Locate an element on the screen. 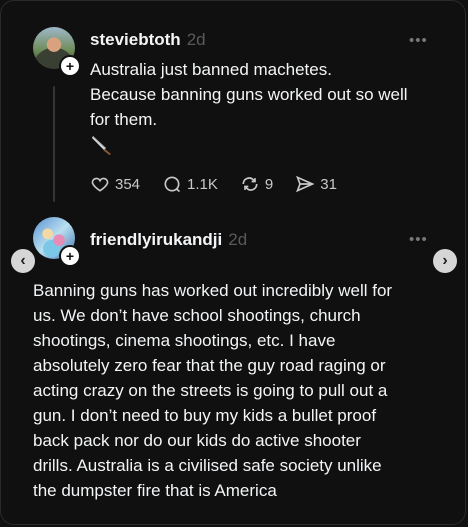 The height and width of the screenshot is (527, 468). share-button: 31 is located at coordinates (316, 184).